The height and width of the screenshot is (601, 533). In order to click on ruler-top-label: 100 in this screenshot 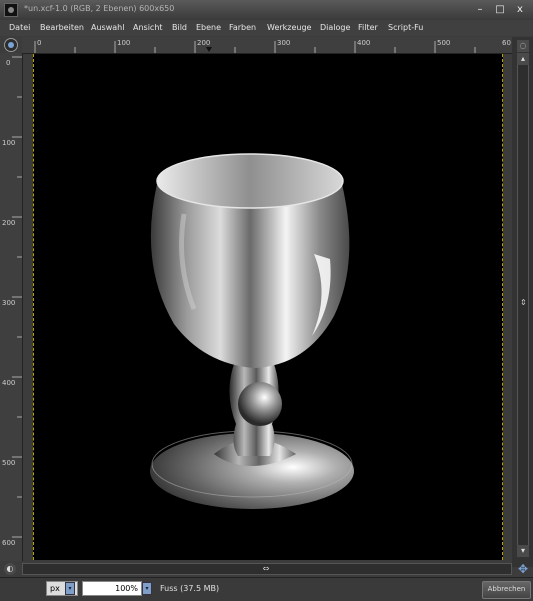, I will do `click(124, 43)`.